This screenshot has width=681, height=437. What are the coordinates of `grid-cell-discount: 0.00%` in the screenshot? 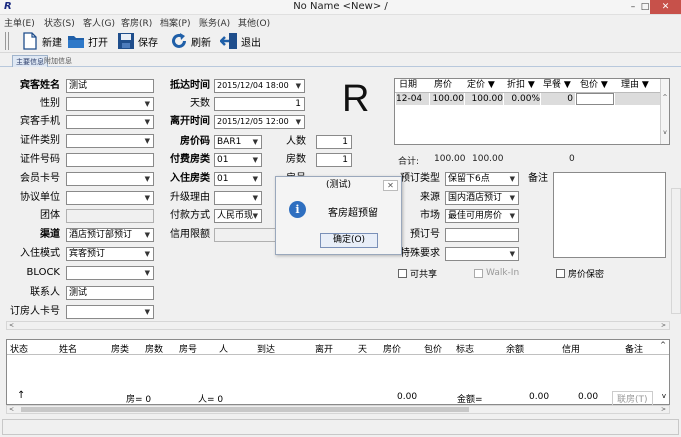 It's located at (522, 99).